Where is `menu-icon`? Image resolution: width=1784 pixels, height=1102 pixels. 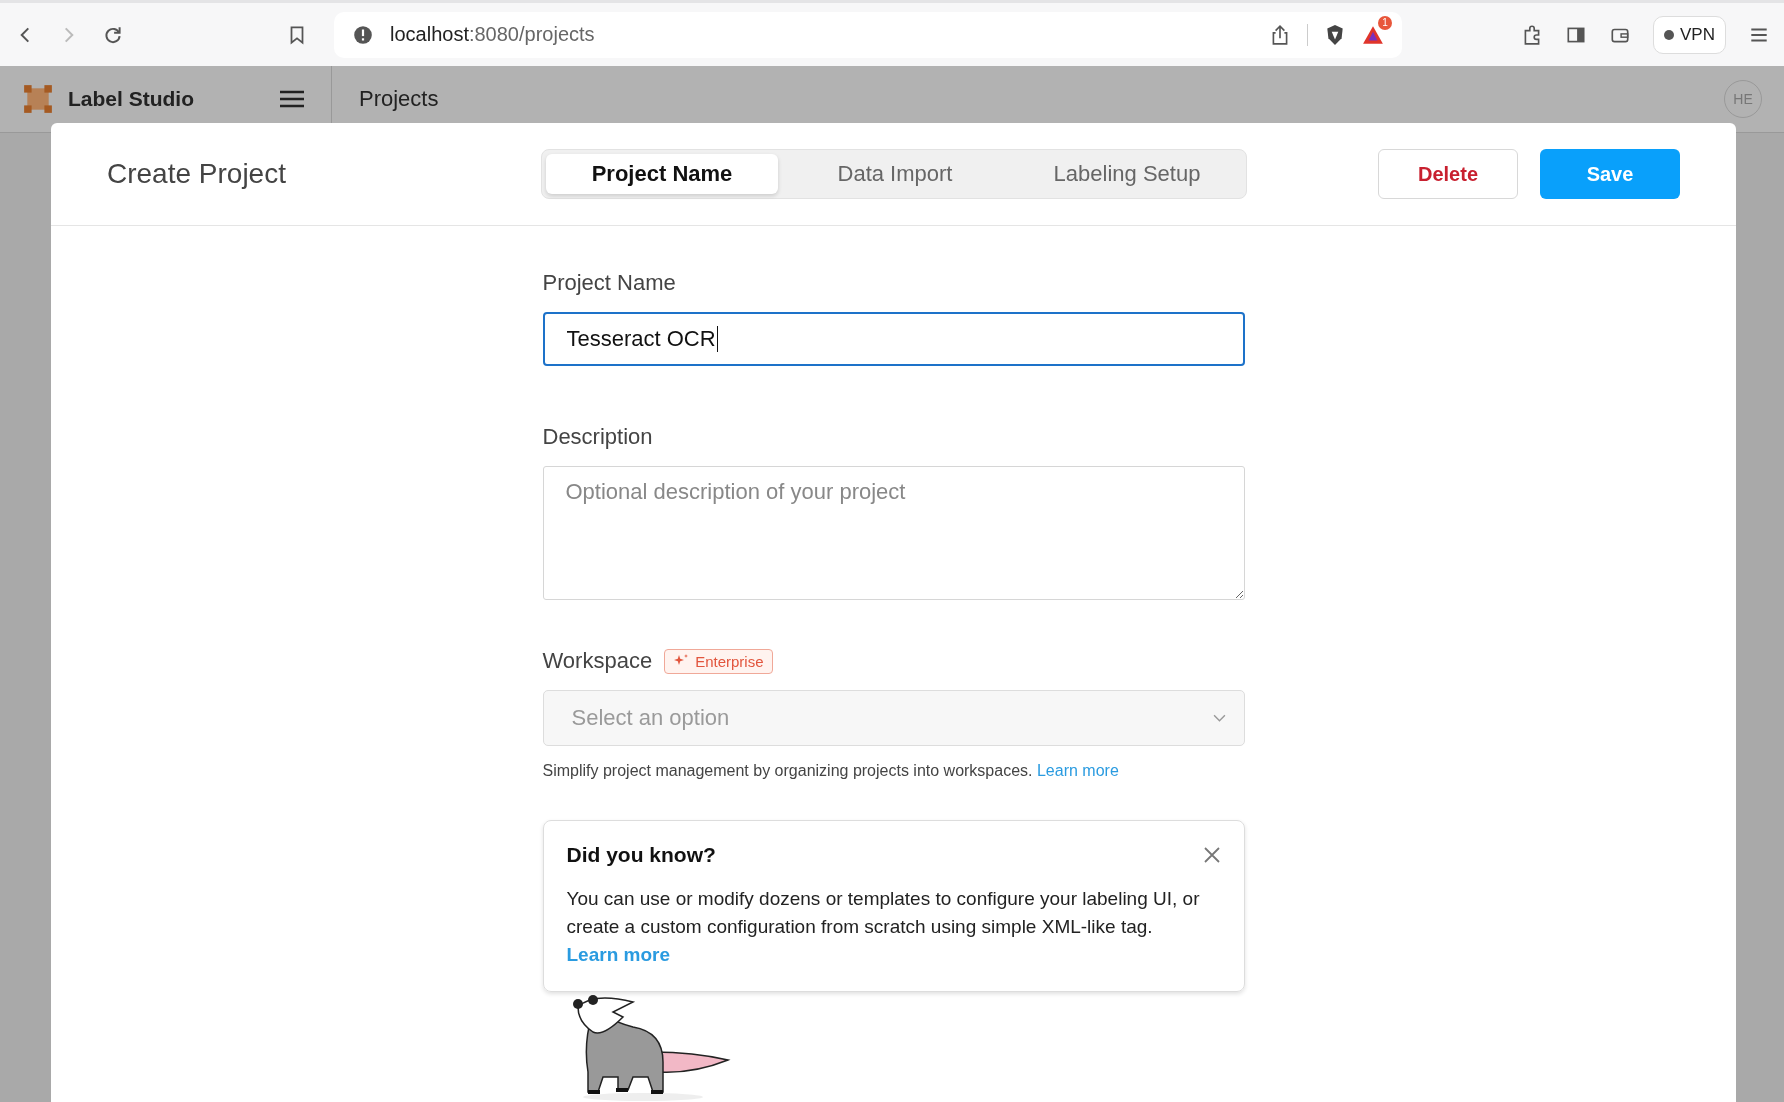 menu-icon is located at coordinates (292, 99).